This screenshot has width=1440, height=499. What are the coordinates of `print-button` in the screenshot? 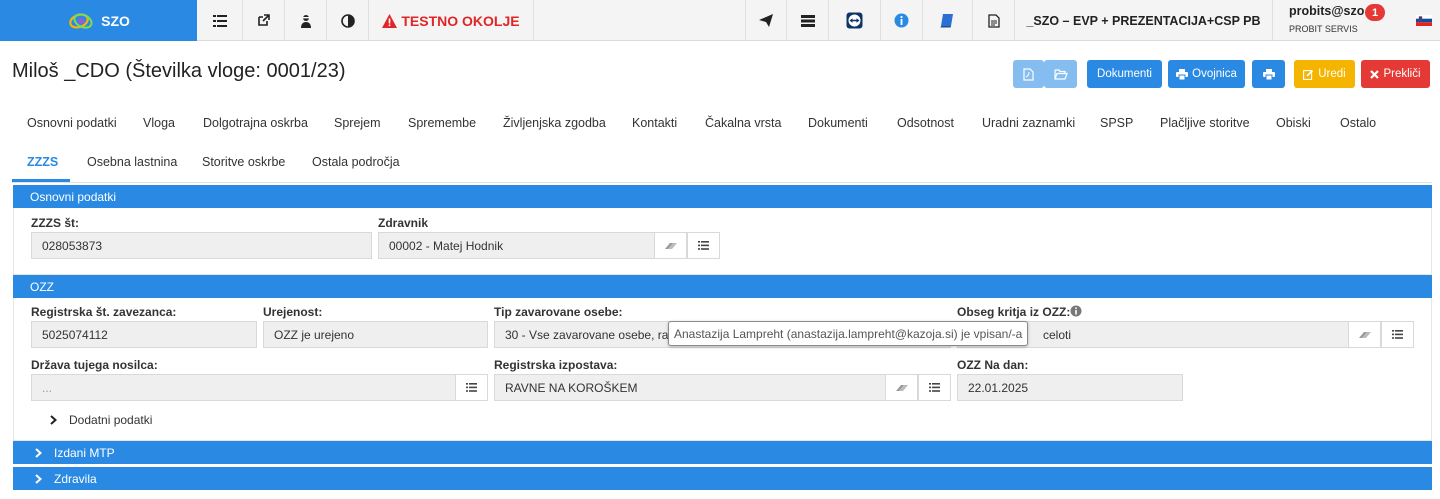 It's located at (1268, 74).